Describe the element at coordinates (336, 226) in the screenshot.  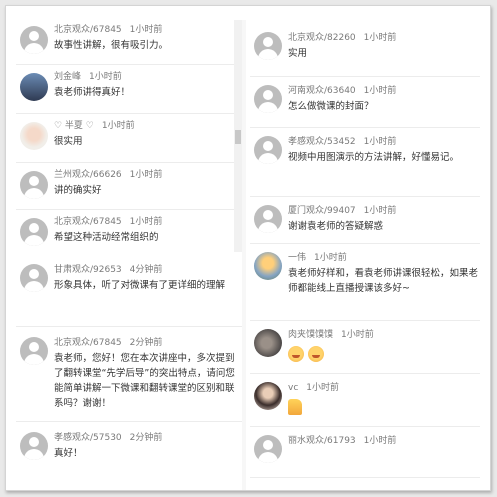
I see `comment-text: 谢谢袁老师的答疑解惑` at that location.